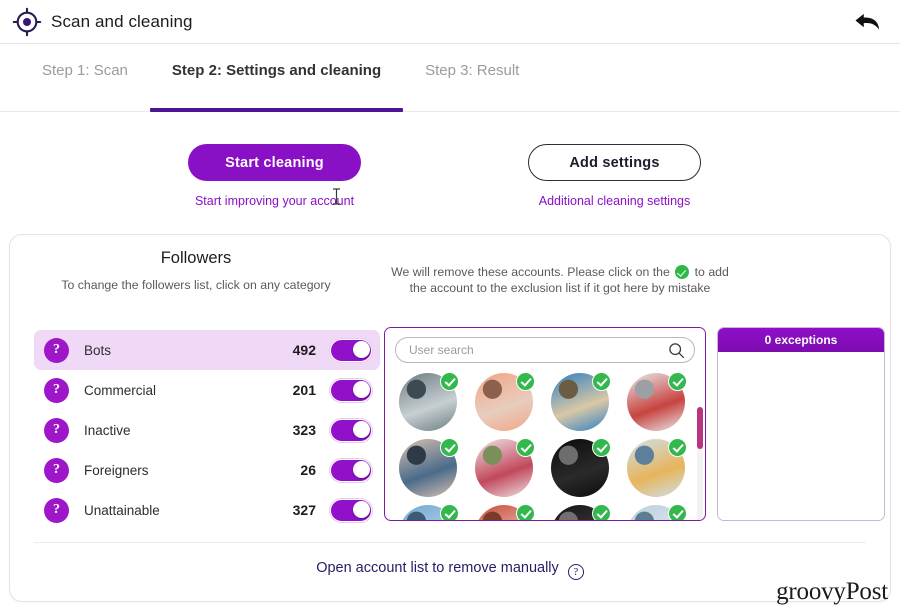  I want to click on category-label: Inactive, so click(107, 430).